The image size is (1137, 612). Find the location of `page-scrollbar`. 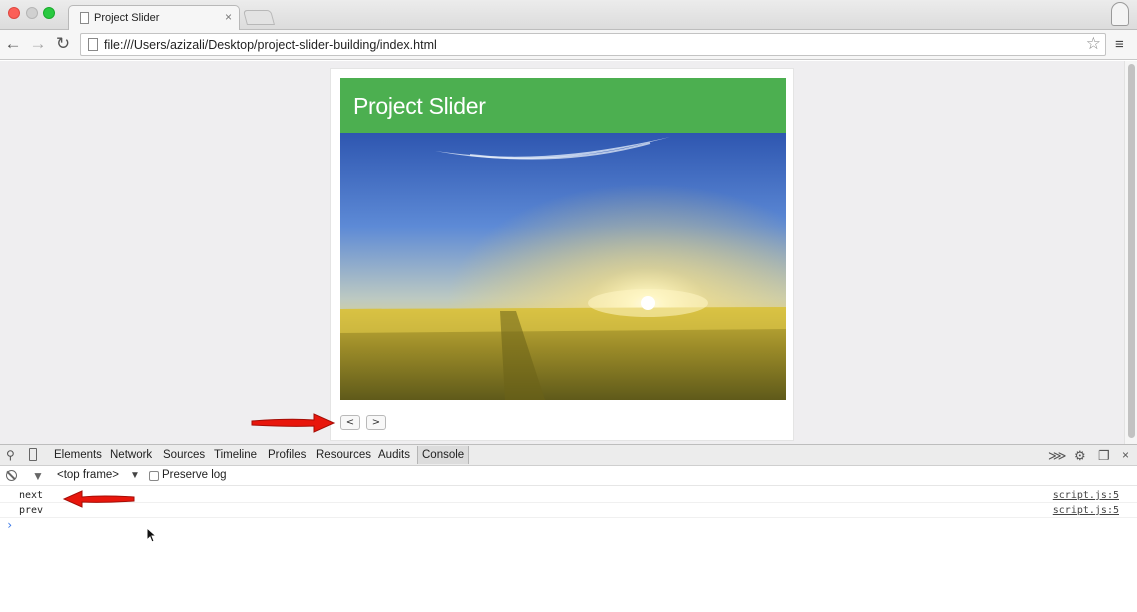

page-scrollbar is located at coordinates (1130, 252).